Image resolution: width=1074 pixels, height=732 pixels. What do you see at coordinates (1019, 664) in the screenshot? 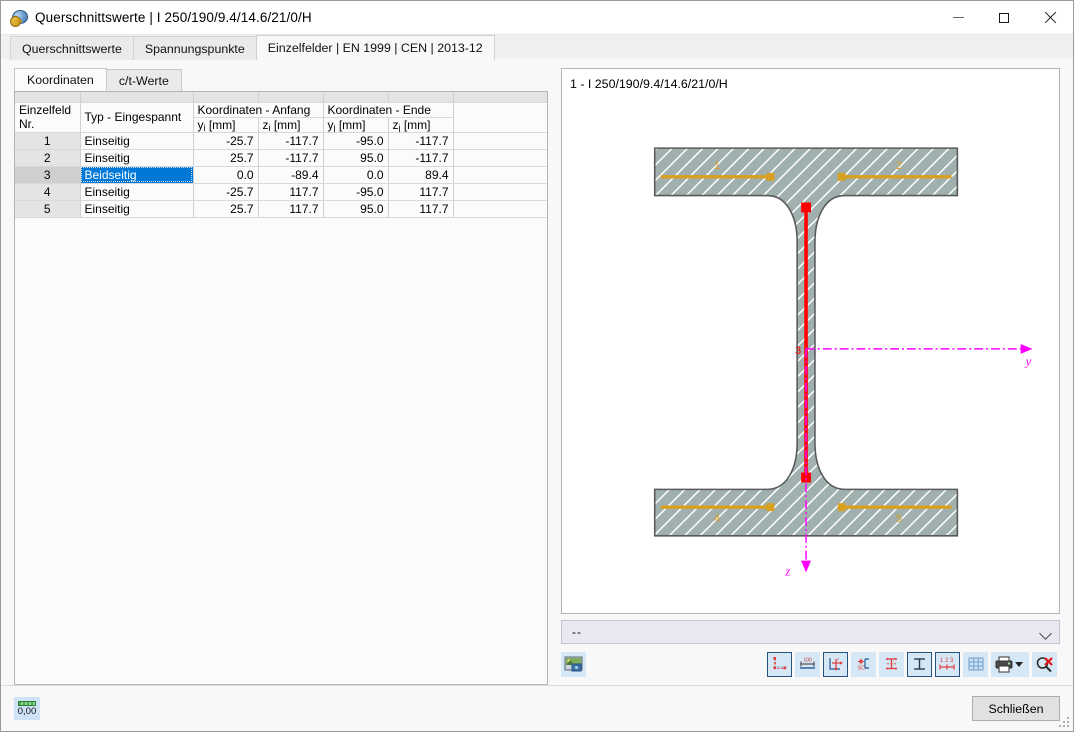
I see `print-dropdown-caret` at bounding box center [1019, 664].